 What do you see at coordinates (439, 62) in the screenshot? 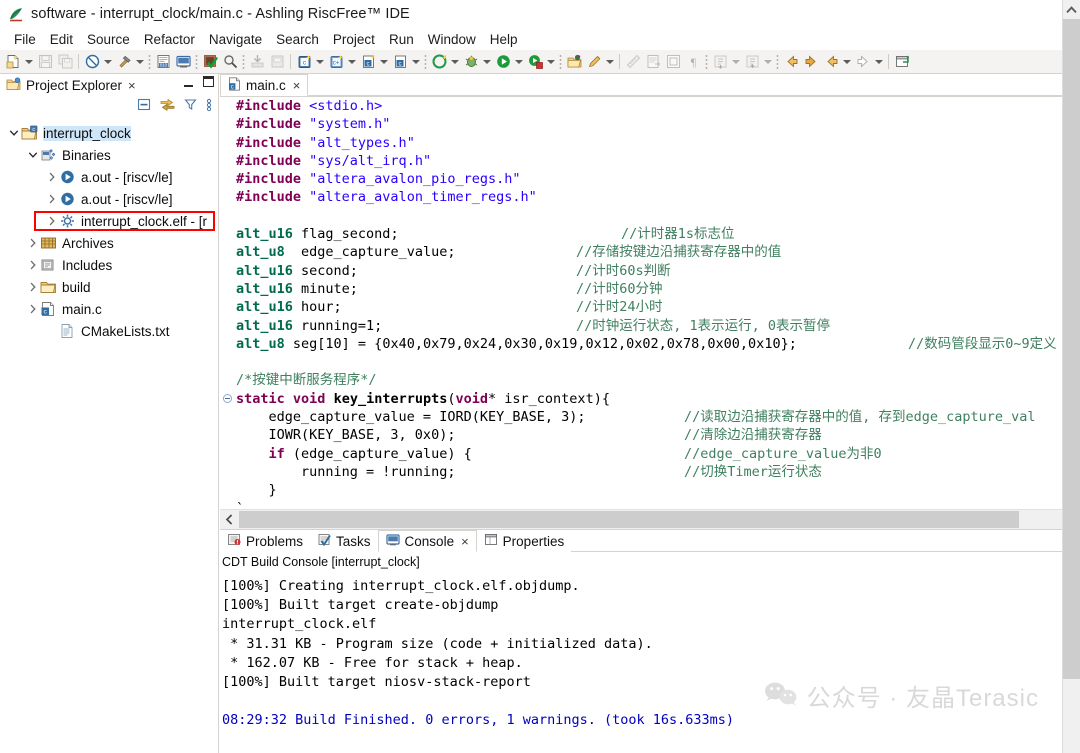
I see `git-button` at bounding box center [439, 62].